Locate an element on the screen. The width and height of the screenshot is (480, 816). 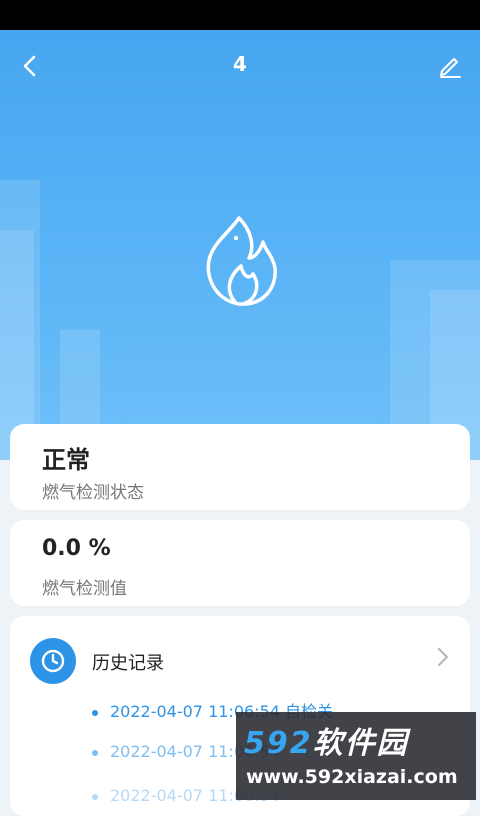
gas-status-value: 正常 is located at coordinates (66, 460).